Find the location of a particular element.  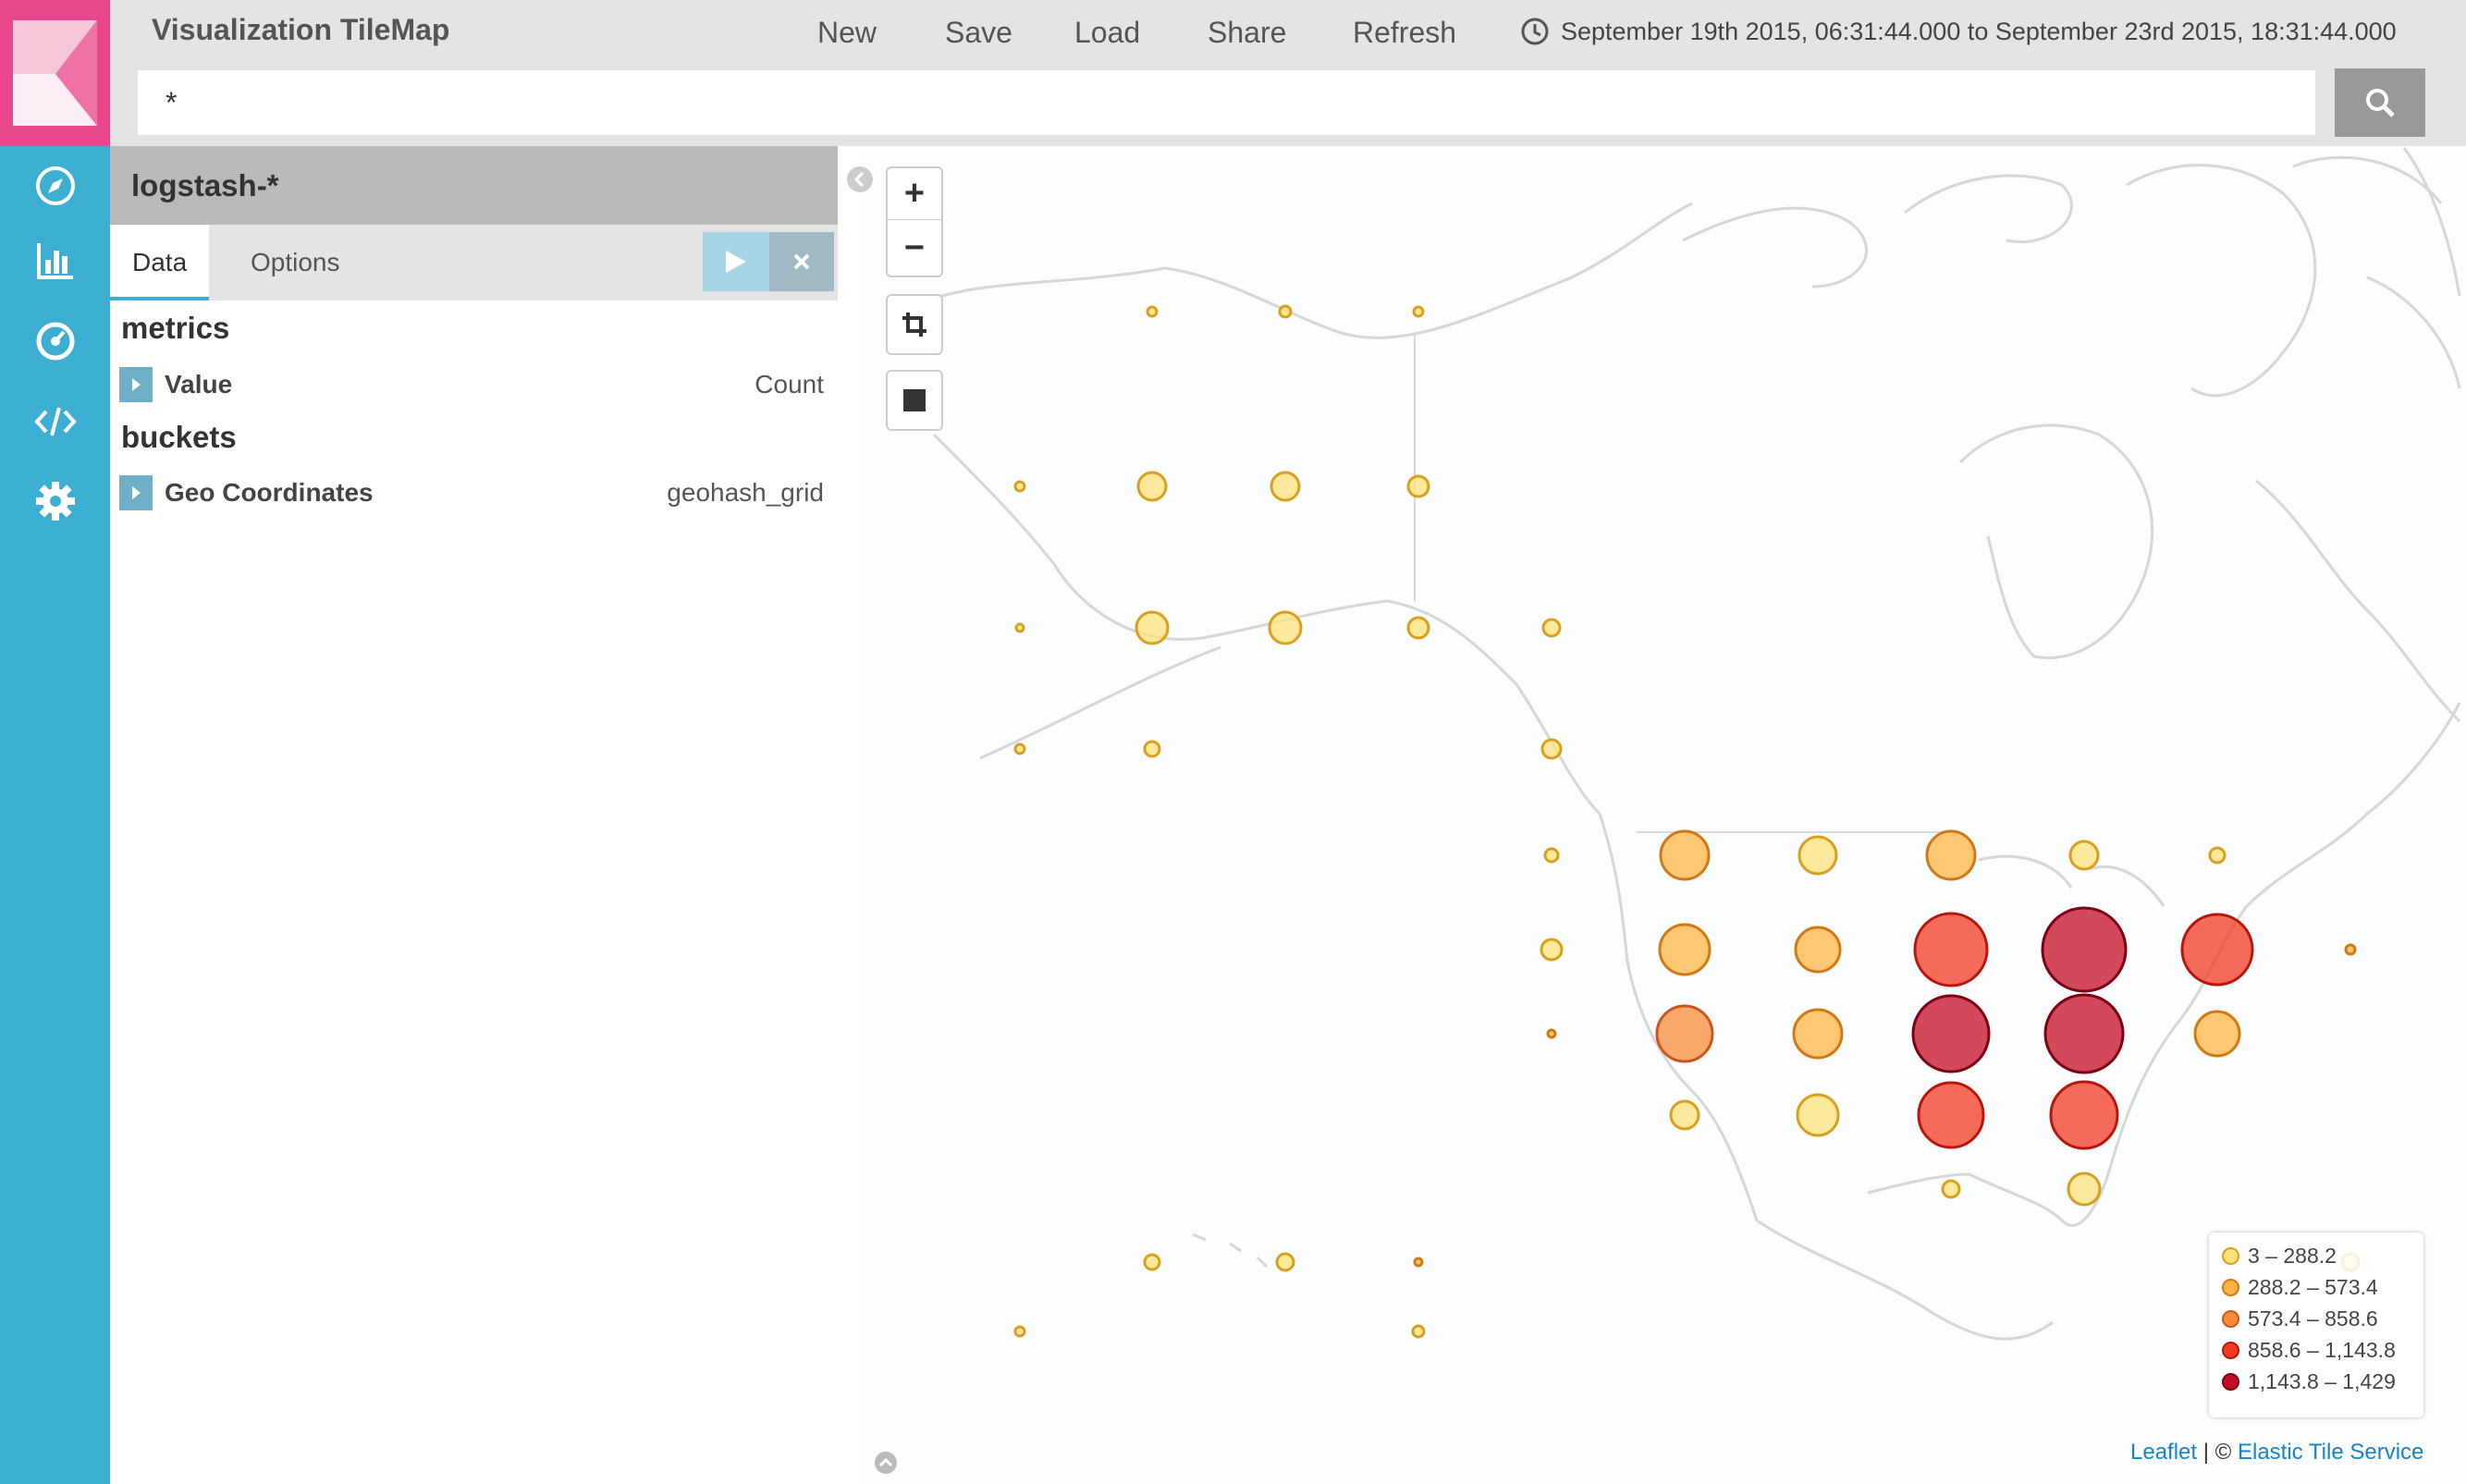

legend-label: 3 – 288.2 is located at coordinates (2292, 1256).